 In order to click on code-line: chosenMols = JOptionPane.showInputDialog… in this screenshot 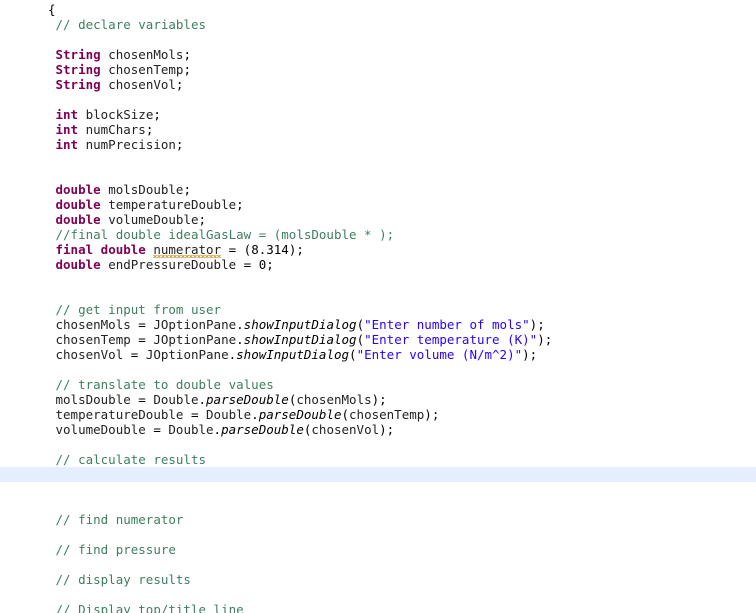, I will do `click(378, 324)`.